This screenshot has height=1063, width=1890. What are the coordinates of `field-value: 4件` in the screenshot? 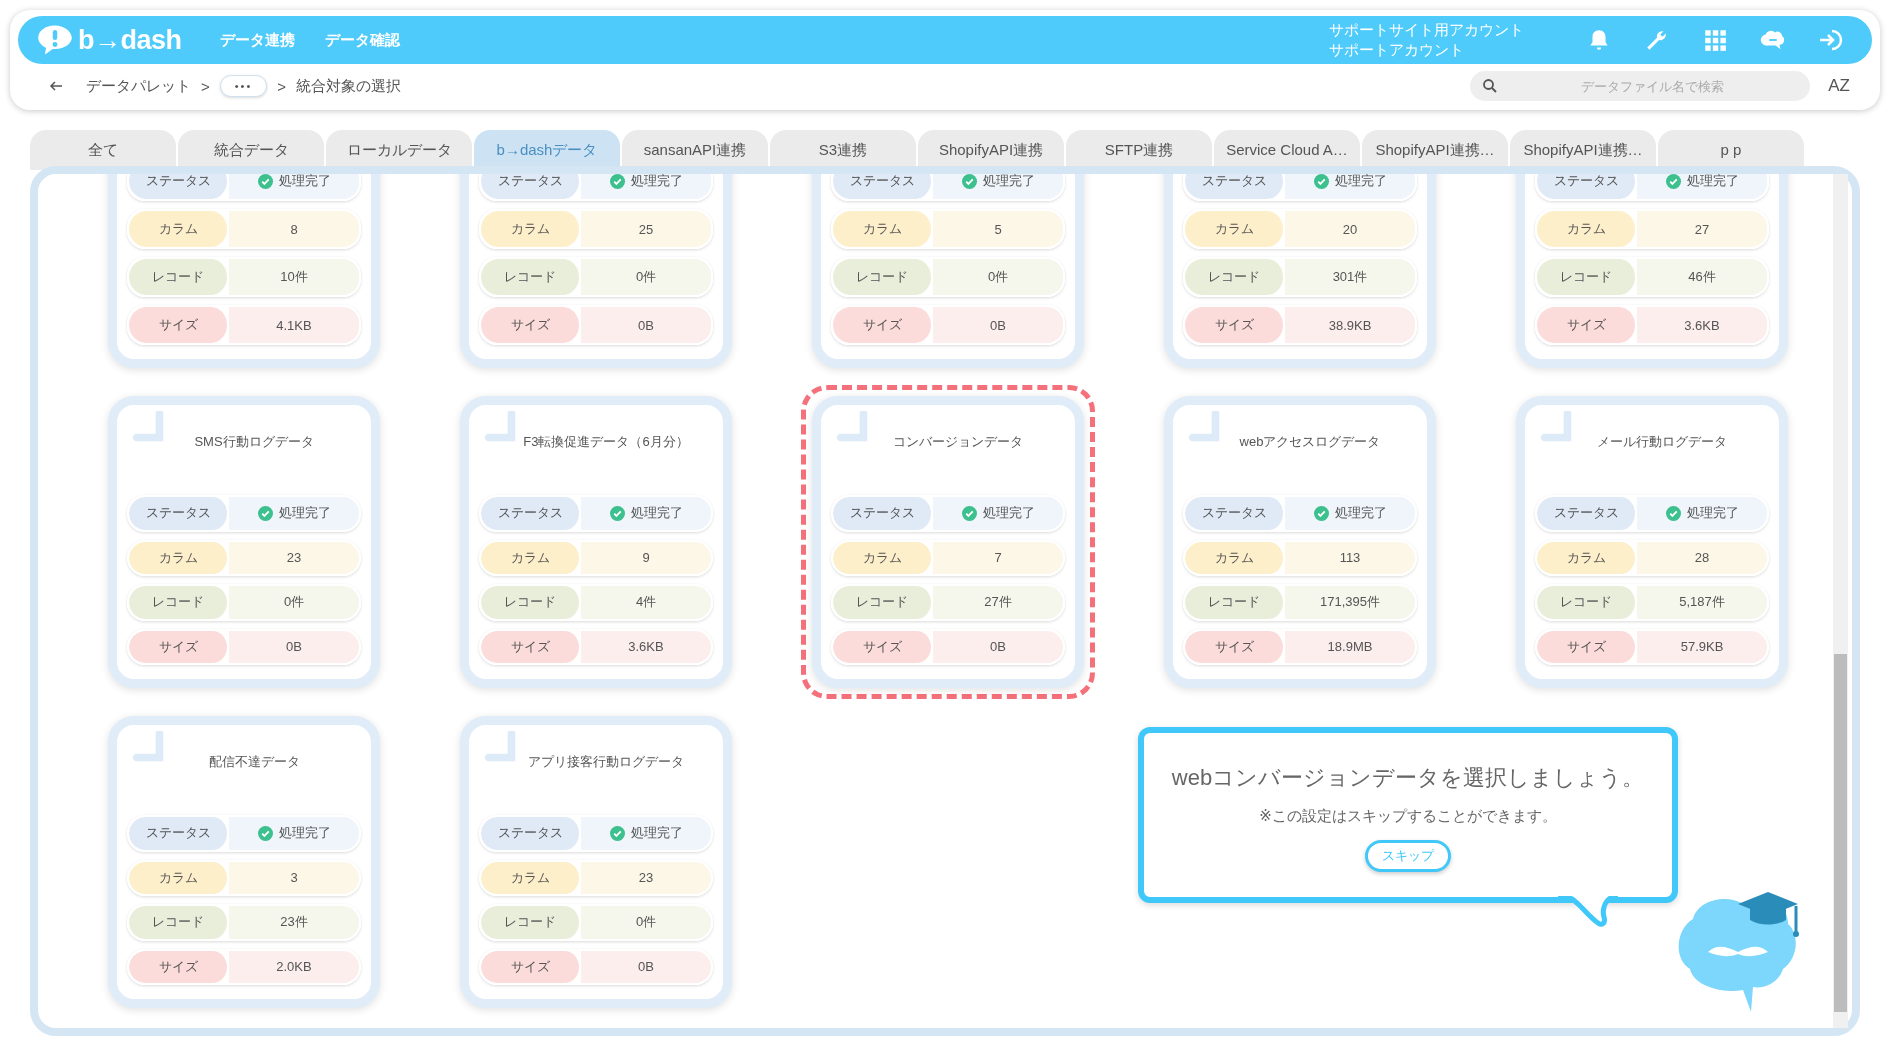 It's located at (646, 602).